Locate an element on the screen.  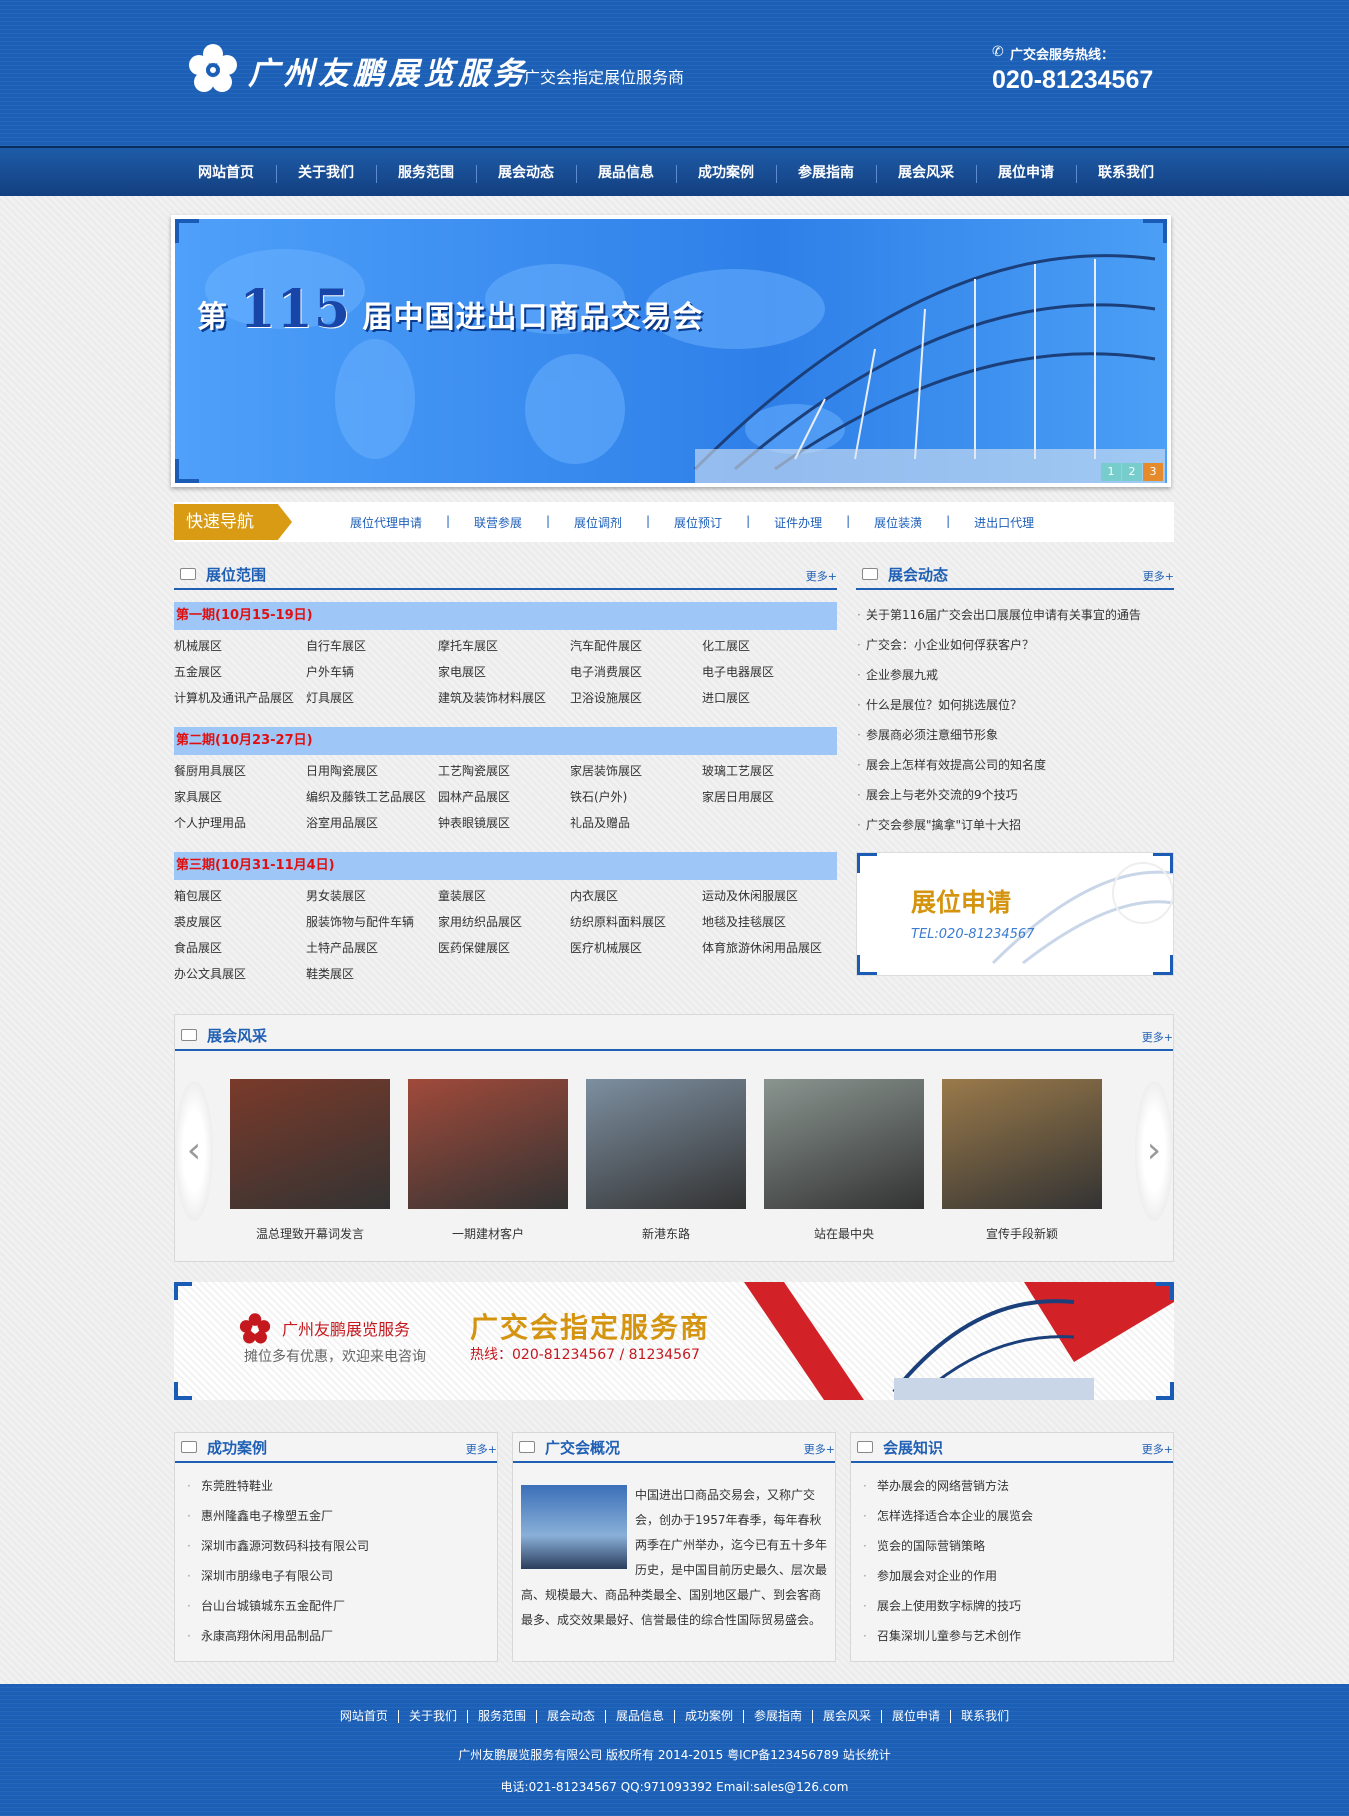
flower-logo-icon is located at coordinates (213, 69).